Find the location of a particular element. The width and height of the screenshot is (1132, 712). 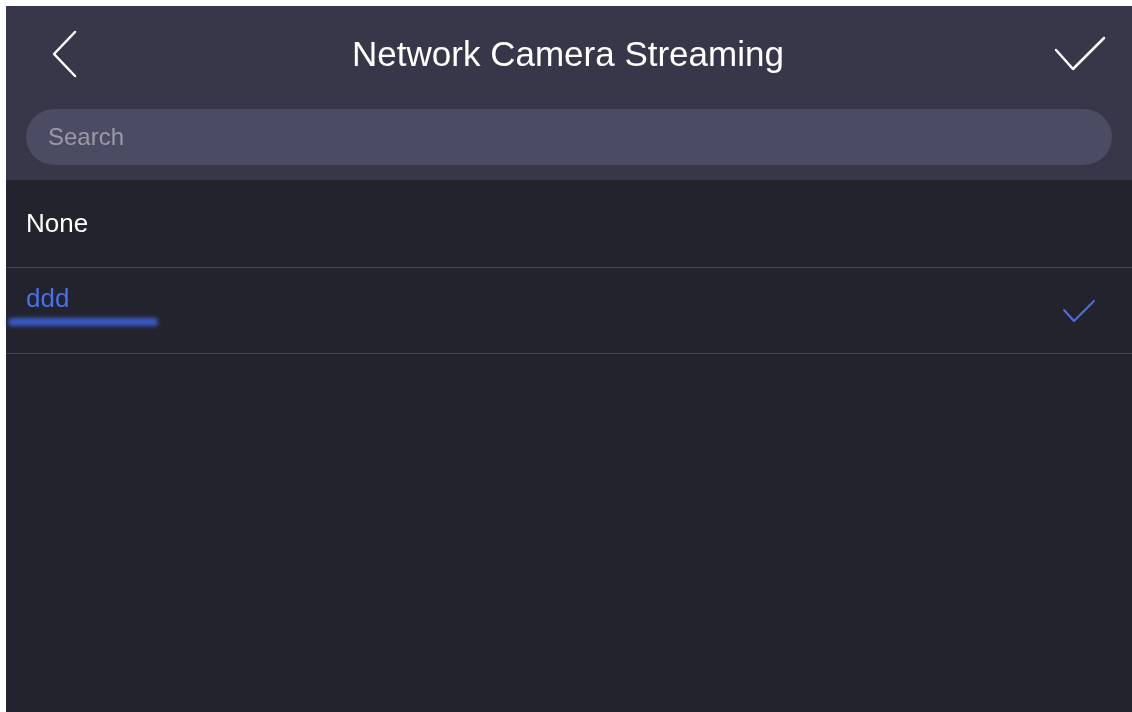

list-item: ddd is located at coordinates (569, 311).